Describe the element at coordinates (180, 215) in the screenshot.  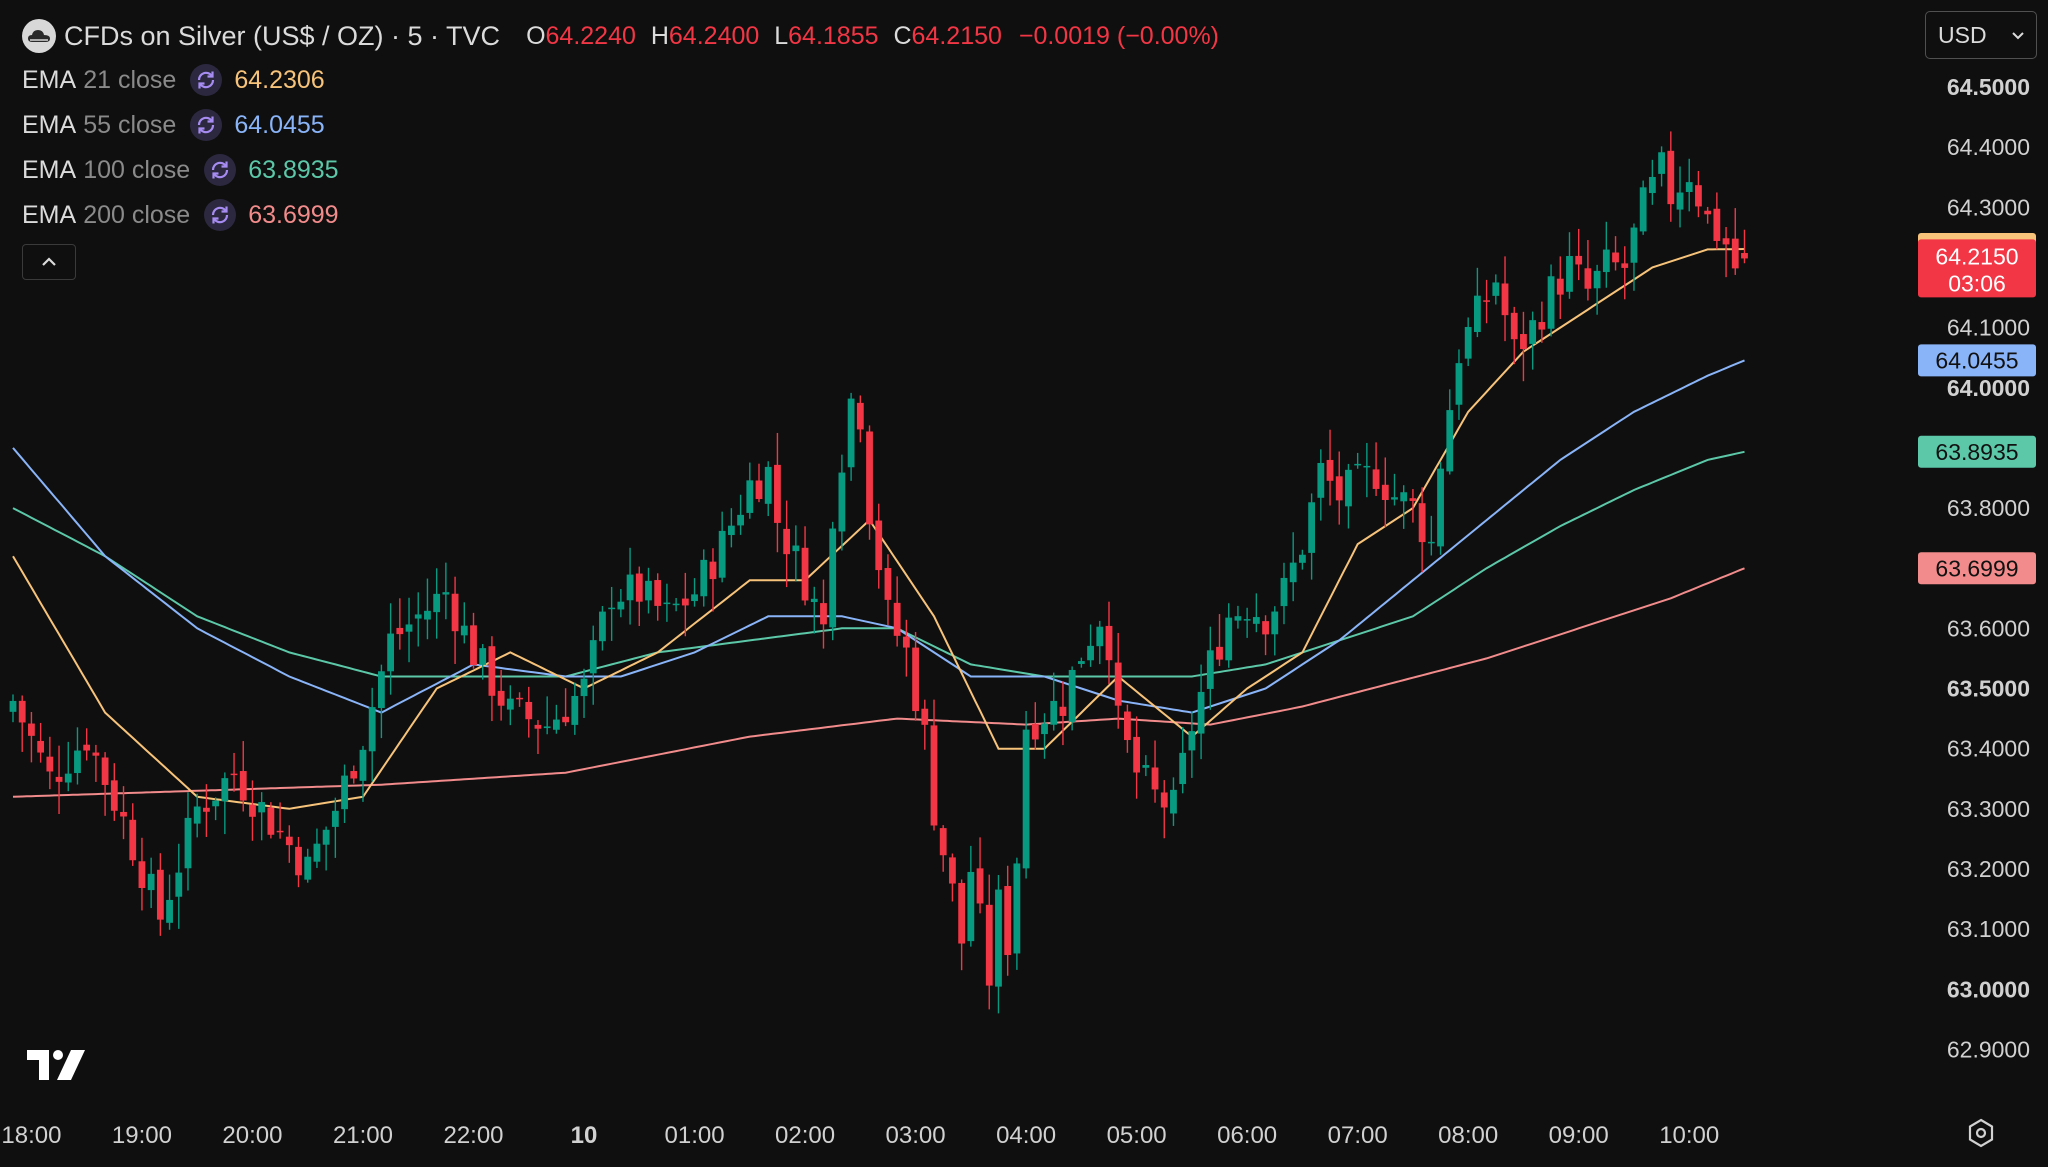
I see `indicator-ema-200: EMA 200 close 63.6999` at that location.